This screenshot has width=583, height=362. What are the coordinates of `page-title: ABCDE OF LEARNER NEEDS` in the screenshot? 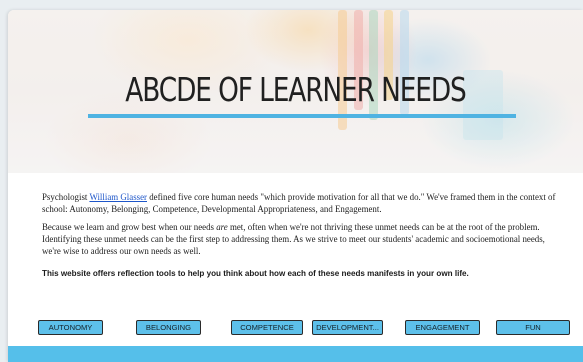 It's located at (296, 89).